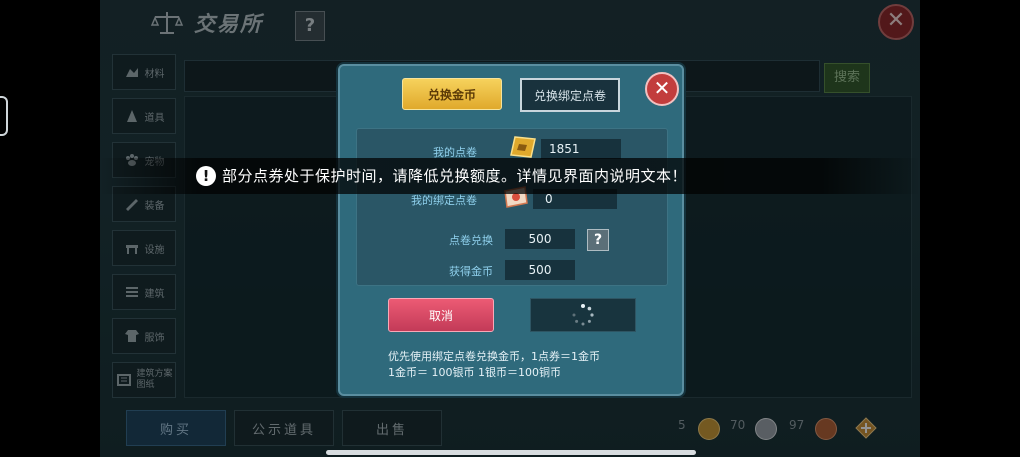  I want to click on exchange-note-line2: 1金币＝ 100银币 1银币＝100铜币, so click(474, 372).